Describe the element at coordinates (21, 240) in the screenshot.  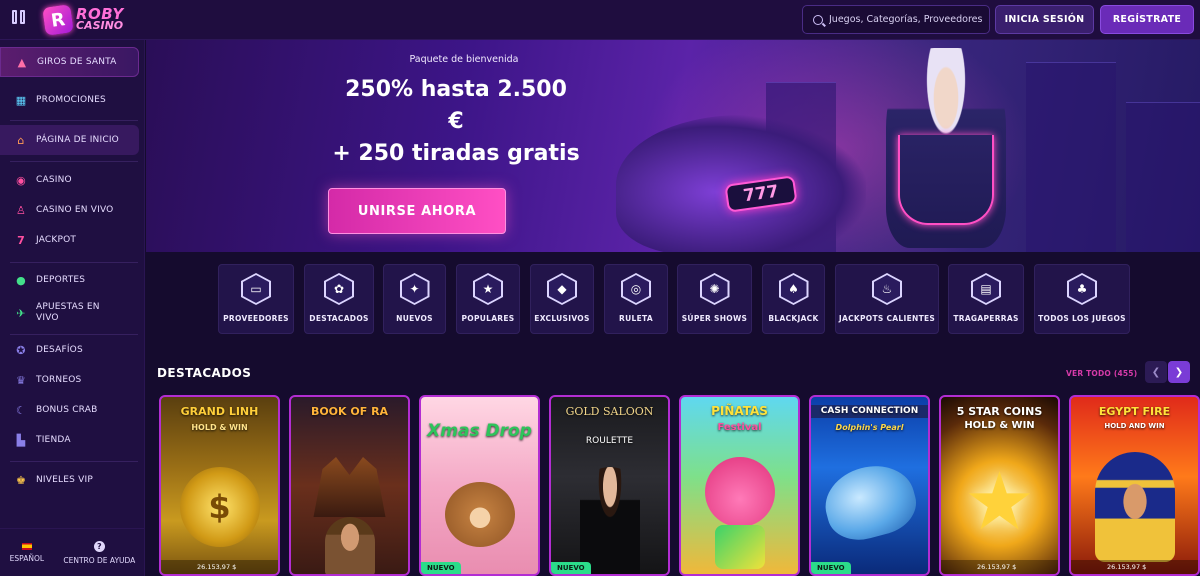
I see `seven-icon: 7` at that location.